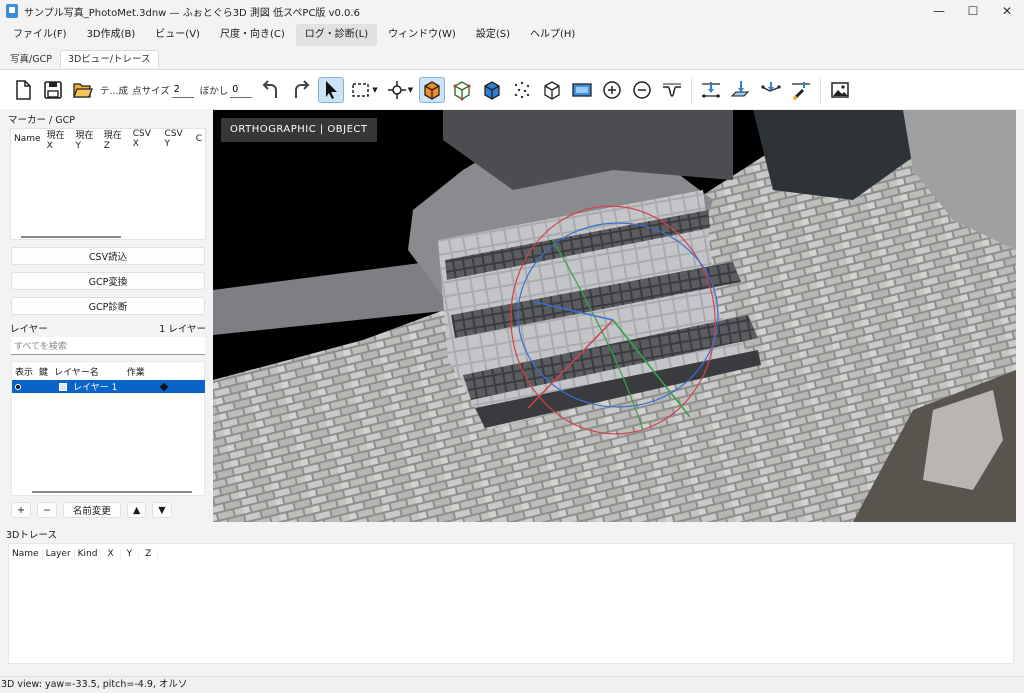 This screenshot has width=1024, height=693. I want to click on undo-icon, so click(270, 88).